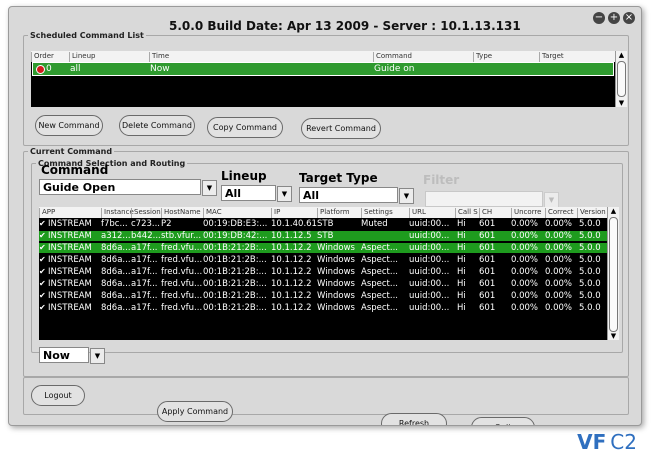 This screenshot has width=653, height=468. What do you see at coordinates (551, 57) in the screenshot?
I see `col-target: Target` at bounding box center [551, 57].